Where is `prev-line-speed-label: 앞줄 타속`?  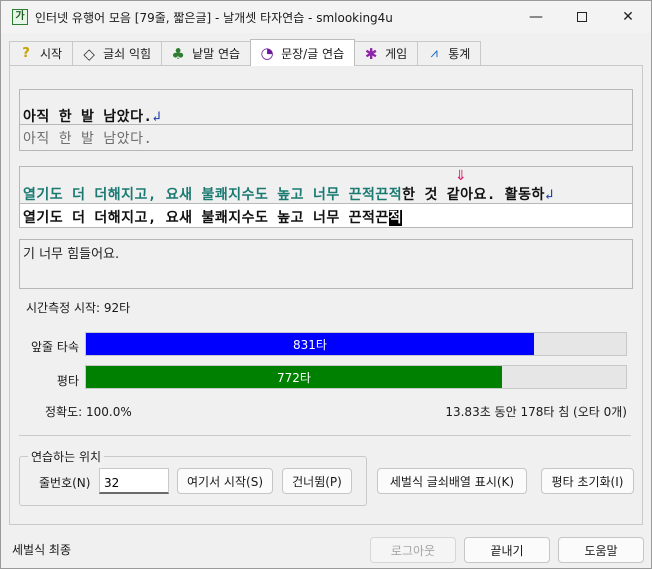
prev-line-speed-label: 앞줄 타속 is located at coordinates (55, 347).